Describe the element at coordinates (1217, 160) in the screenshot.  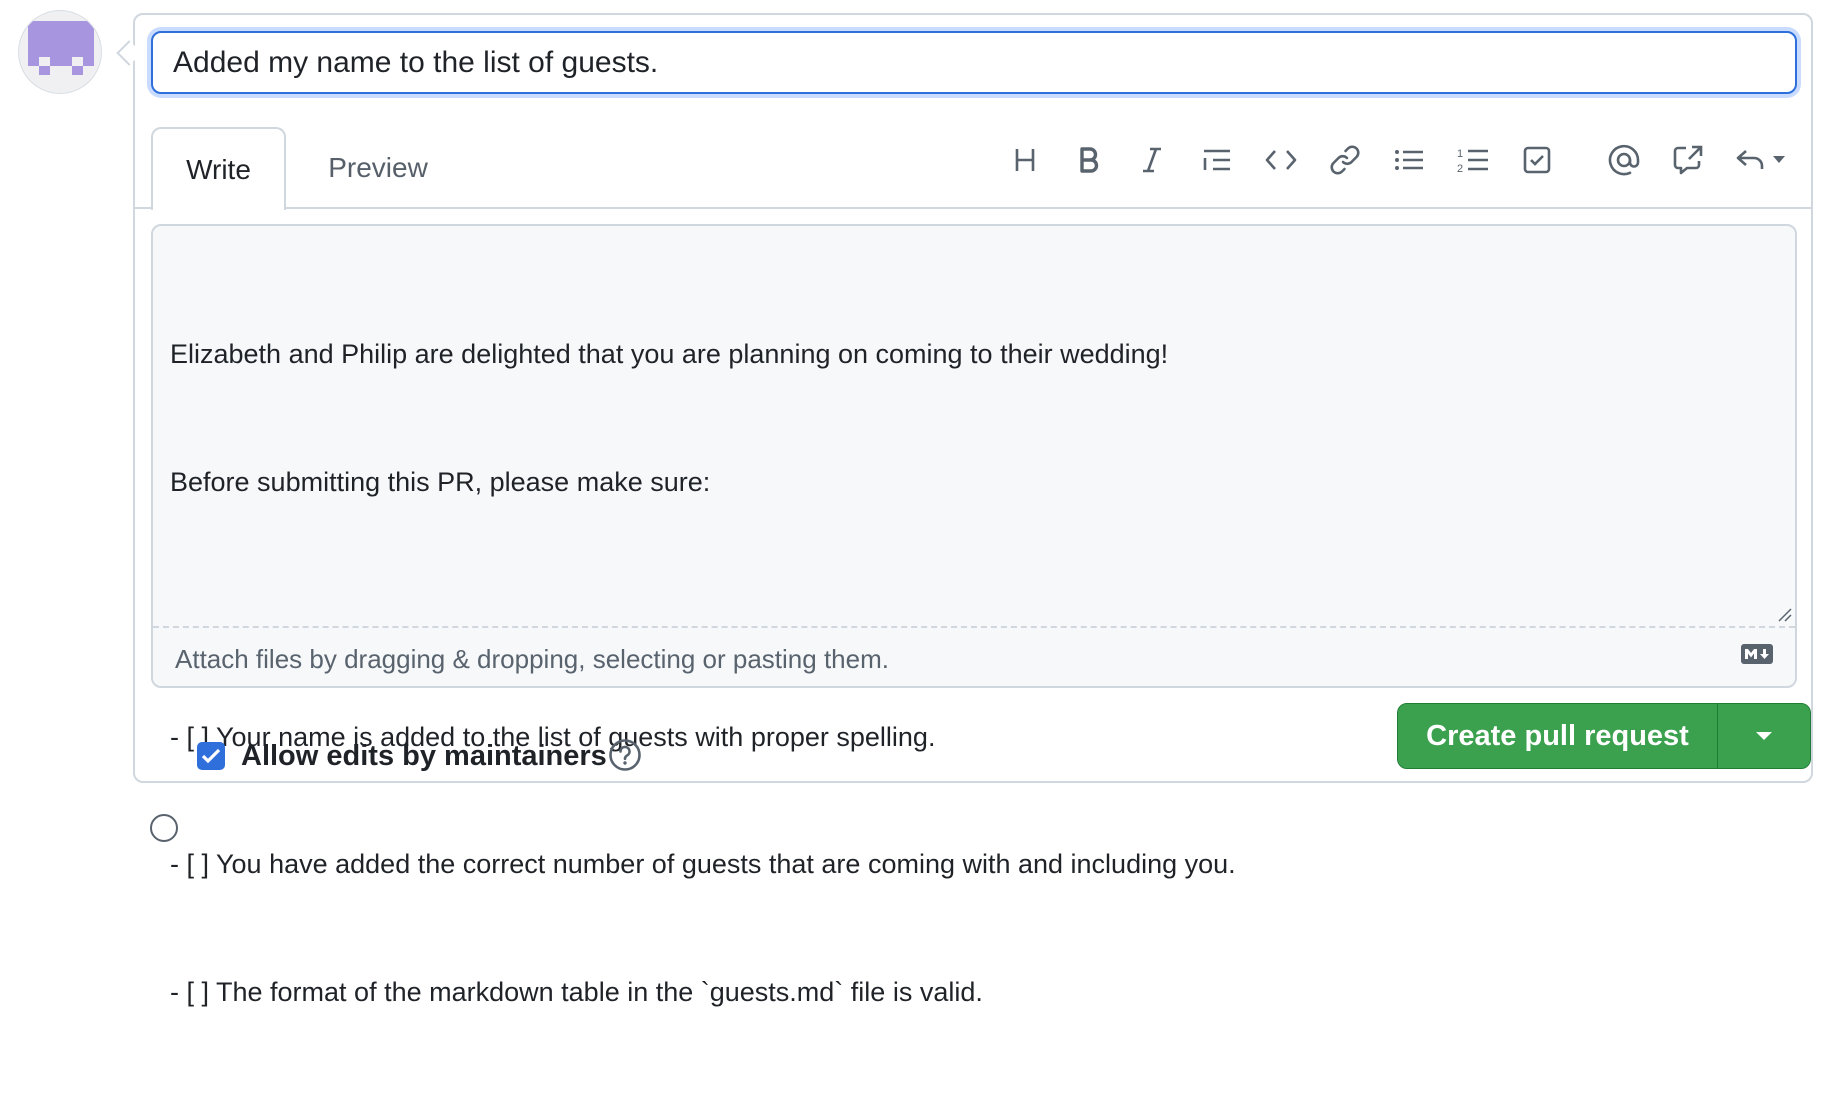
I see `quote-icon` at that location.